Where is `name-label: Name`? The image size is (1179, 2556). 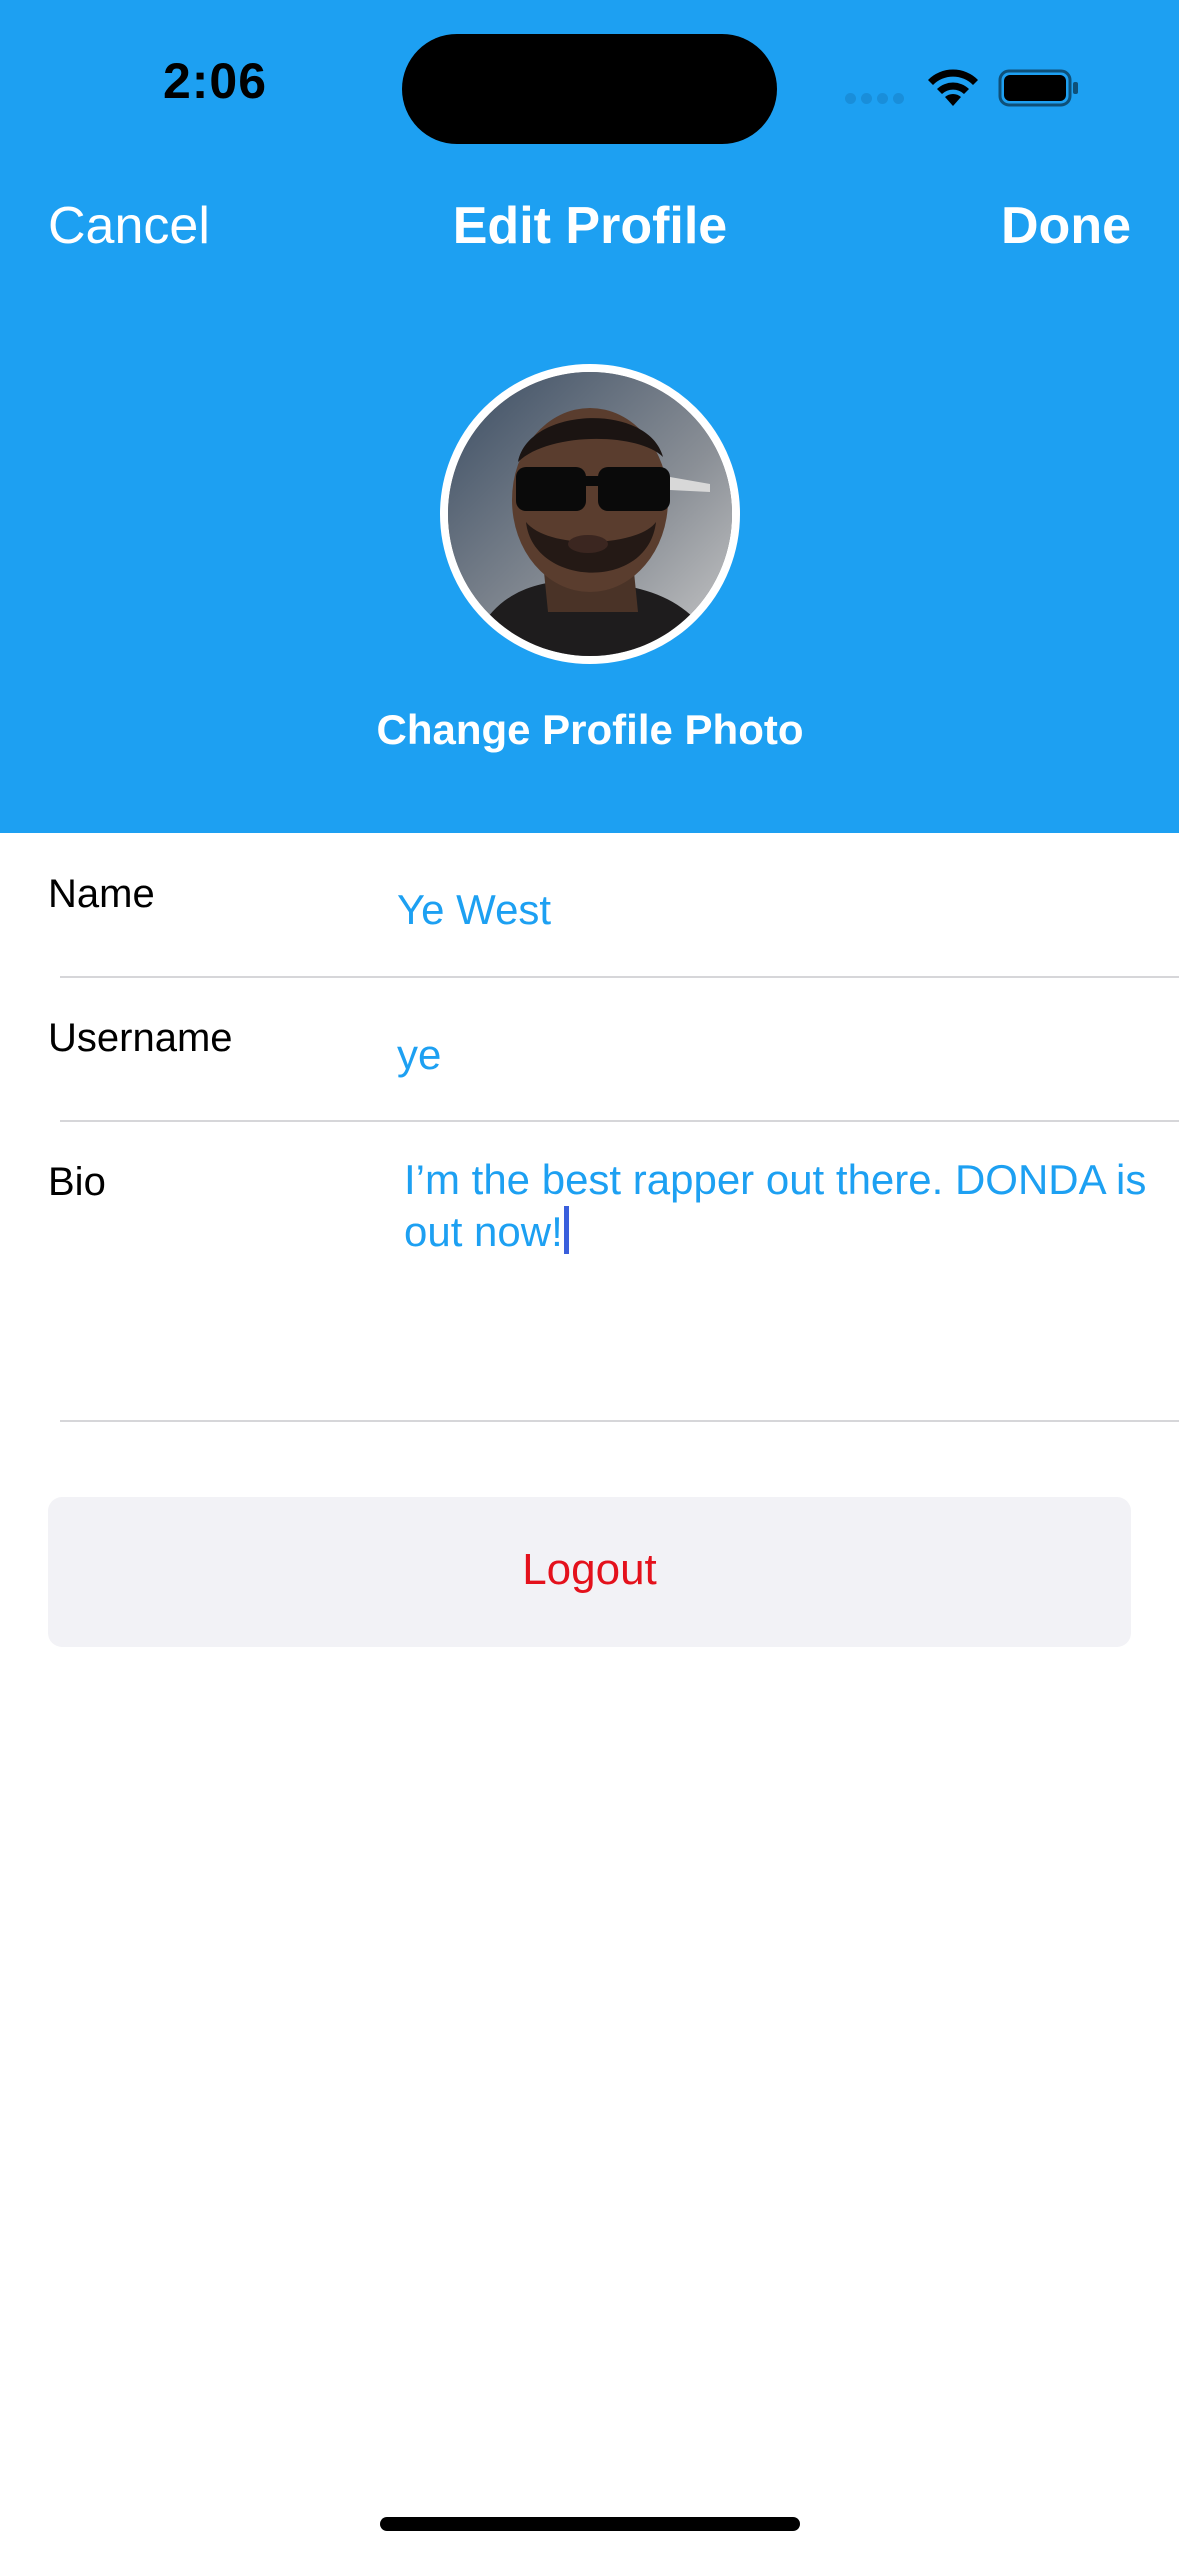 name-label: Name is located at coordinates (101, 894).